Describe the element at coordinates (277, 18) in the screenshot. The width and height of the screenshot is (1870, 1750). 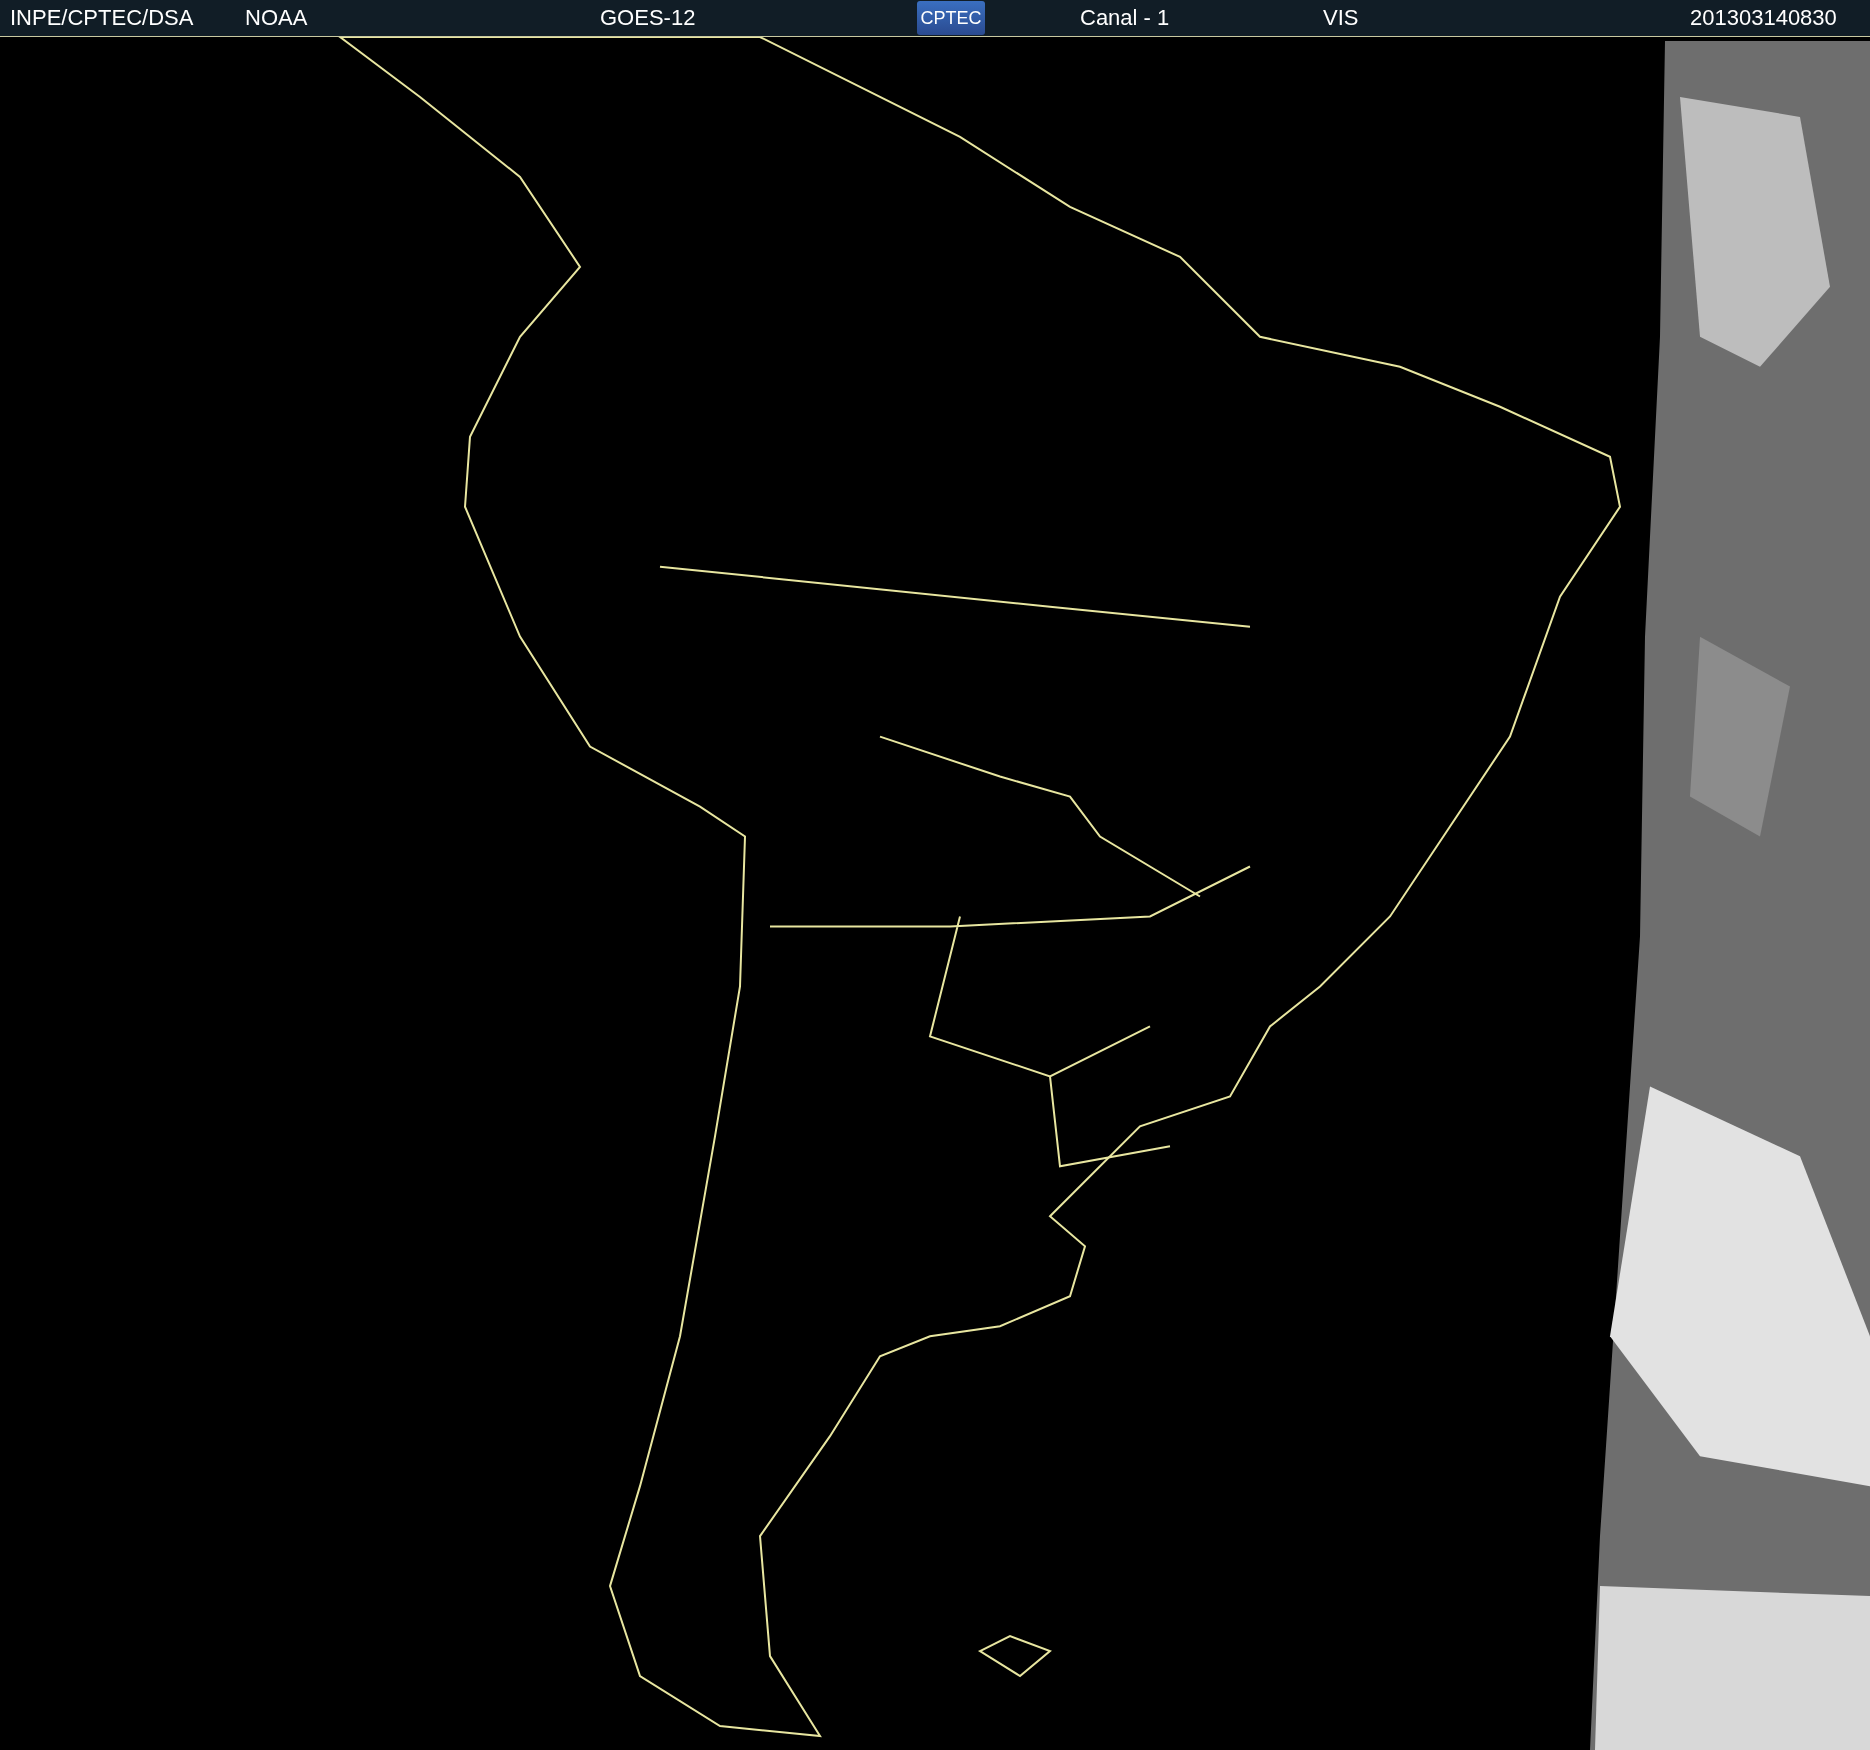
I see `agency-label: NOAA` at that location.